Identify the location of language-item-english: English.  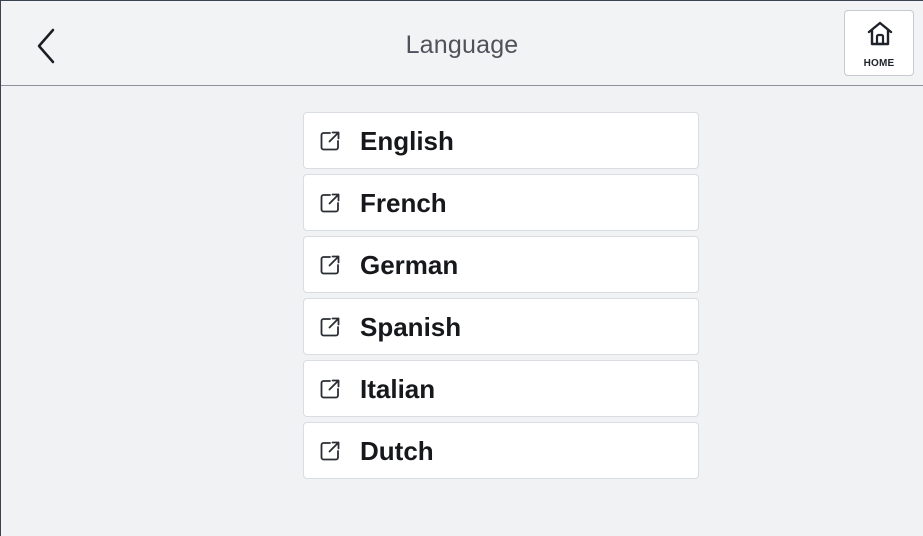
(501, 140).